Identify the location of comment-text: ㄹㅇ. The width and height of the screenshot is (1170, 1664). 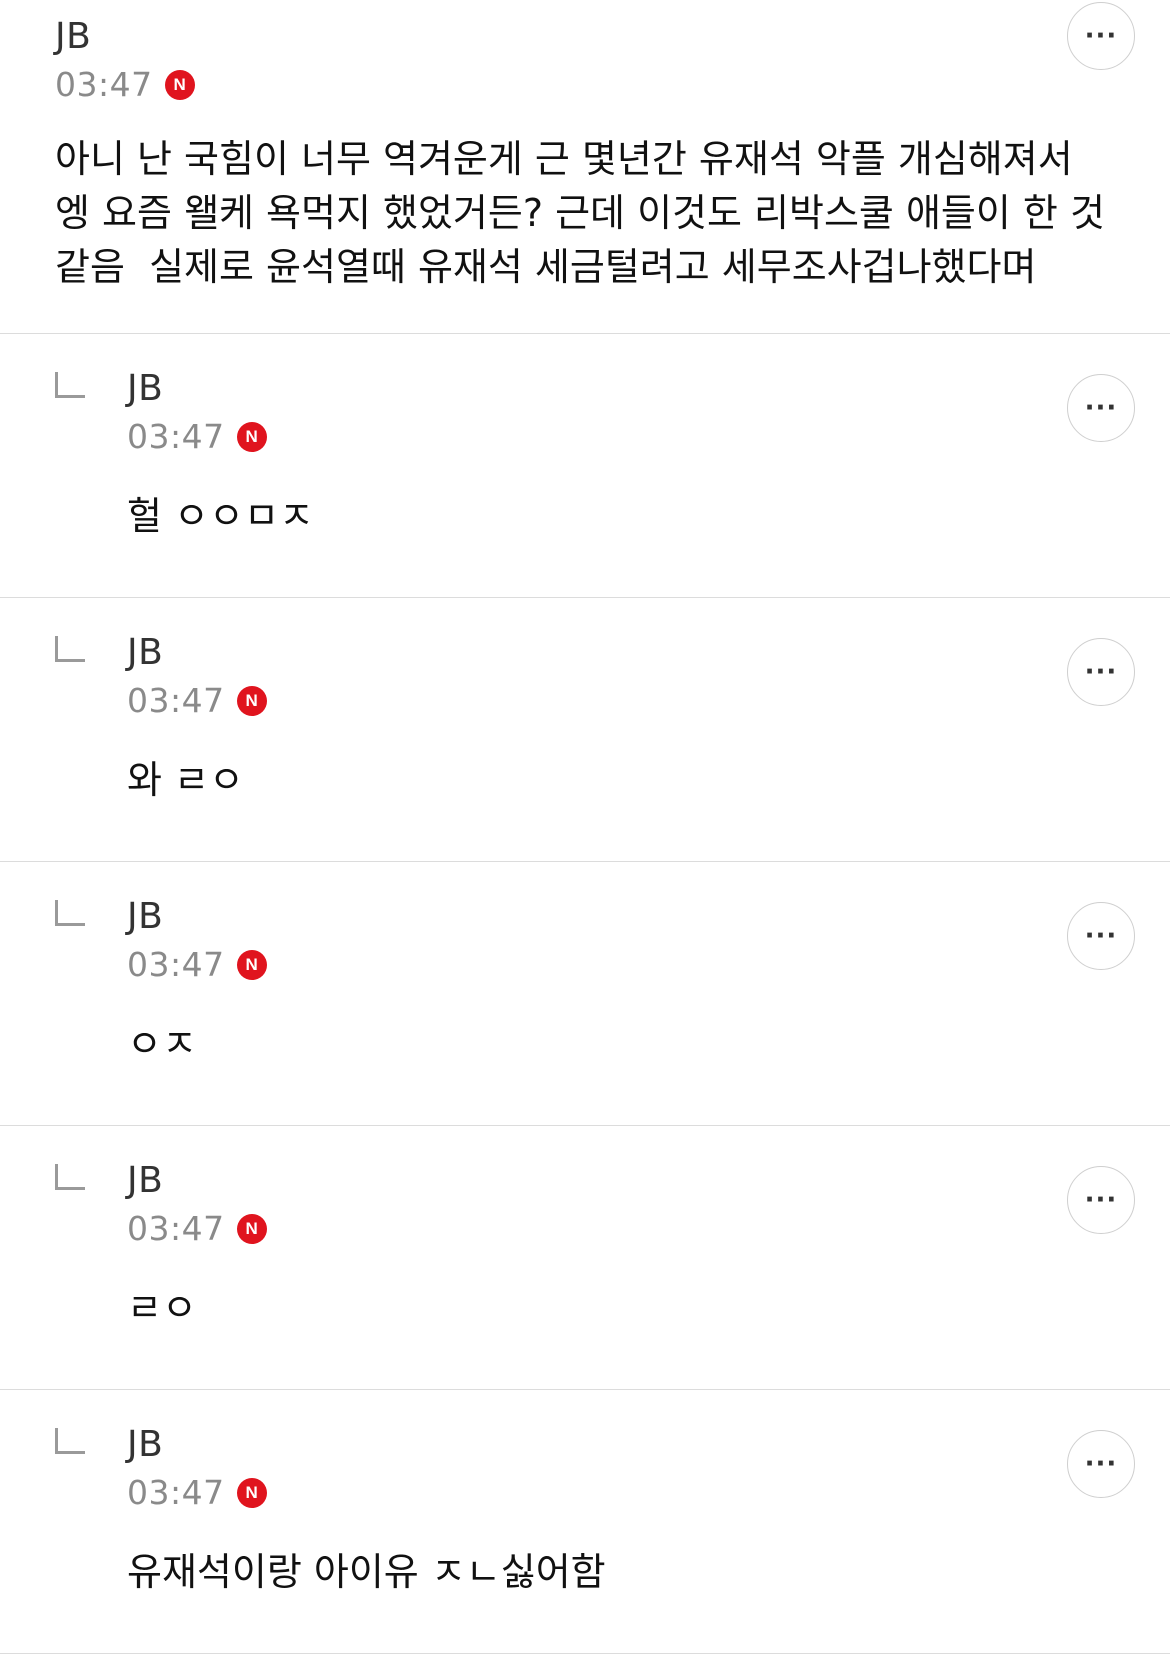
(162, 1308).